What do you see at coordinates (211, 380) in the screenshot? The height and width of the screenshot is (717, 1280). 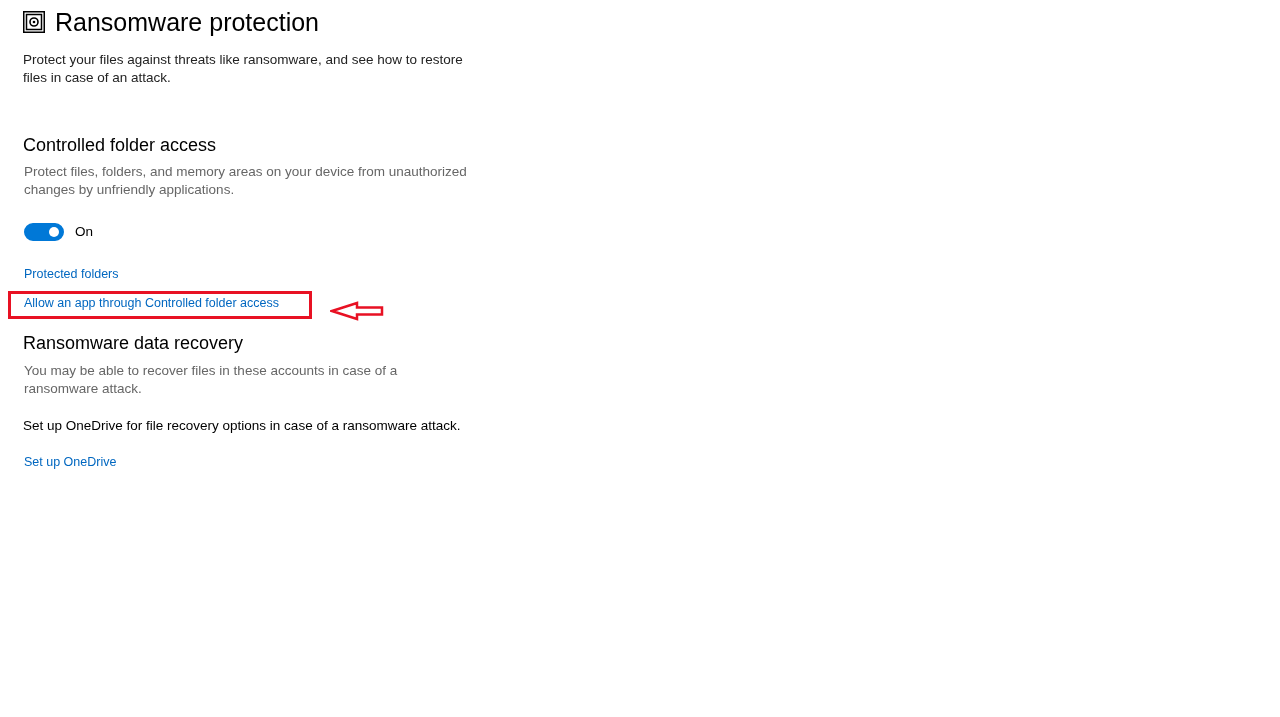 I see `section-description: You may be able to recover files in these accounts in case of a ransomware attack.` at bounding box center [211, 380].